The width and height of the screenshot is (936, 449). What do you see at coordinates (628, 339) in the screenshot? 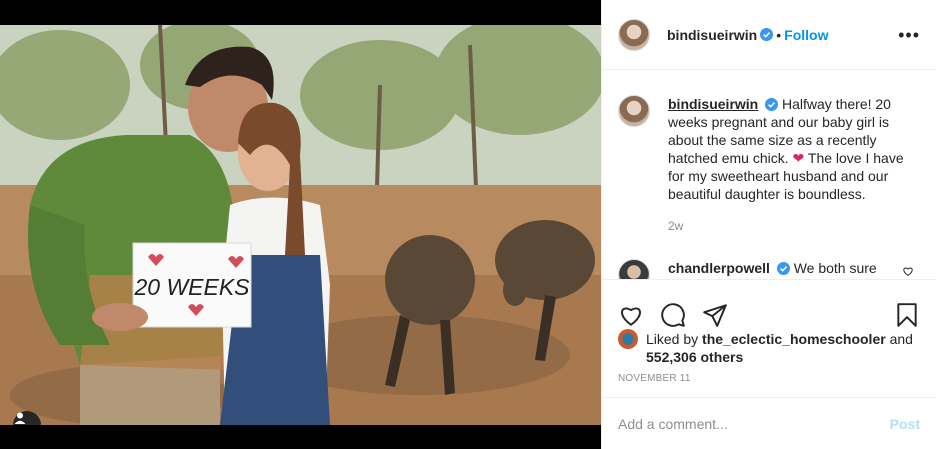
I see `liker-avatar` at bounding box center [628, 339].